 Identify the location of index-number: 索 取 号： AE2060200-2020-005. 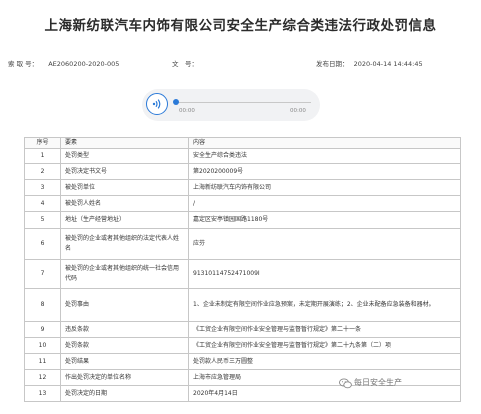
(63, 63).